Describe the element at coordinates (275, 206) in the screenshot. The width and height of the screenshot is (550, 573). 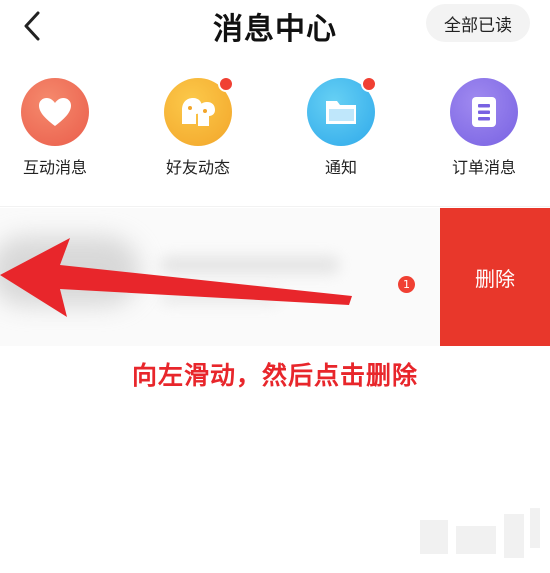
I see `divider` at that location.